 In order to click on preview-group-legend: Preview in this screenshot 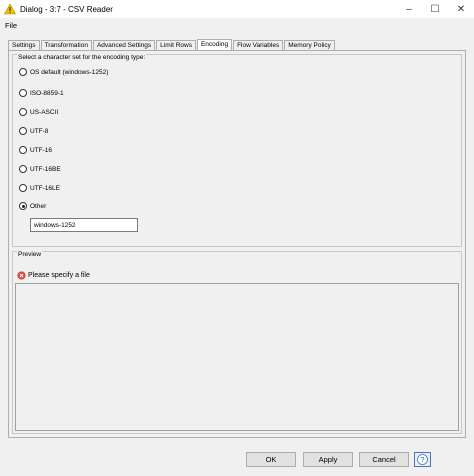, I will do `click(30, 254)`.